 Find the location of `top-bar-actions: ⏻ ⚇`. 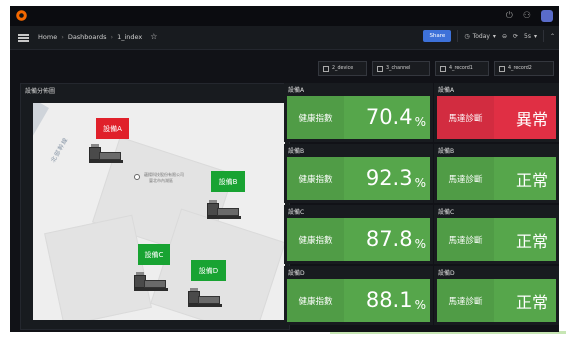

top-bar-actions: ⏻ ⚇ is located at coordinates (529, 16).